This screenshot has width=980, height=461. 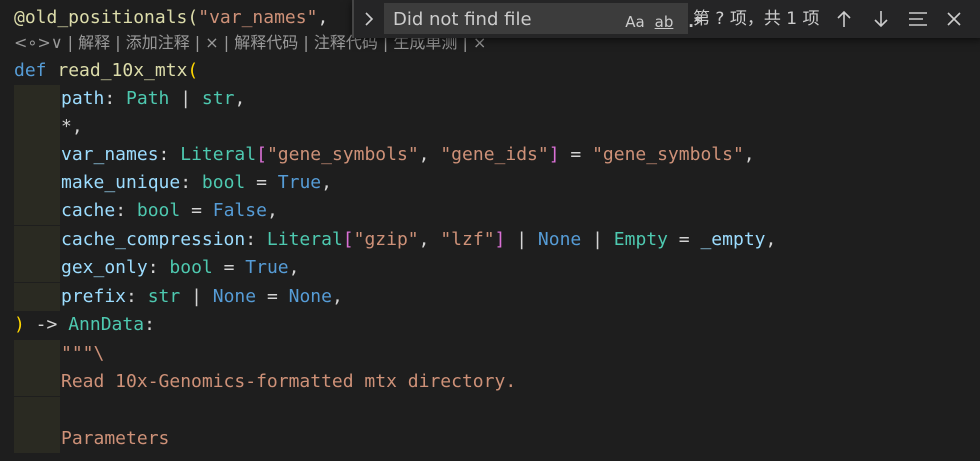 What do you see at coordinates (38, 42) in the screenshot?
I see `codelens-icon: <∘>∨` at bounding box center [38, 42].